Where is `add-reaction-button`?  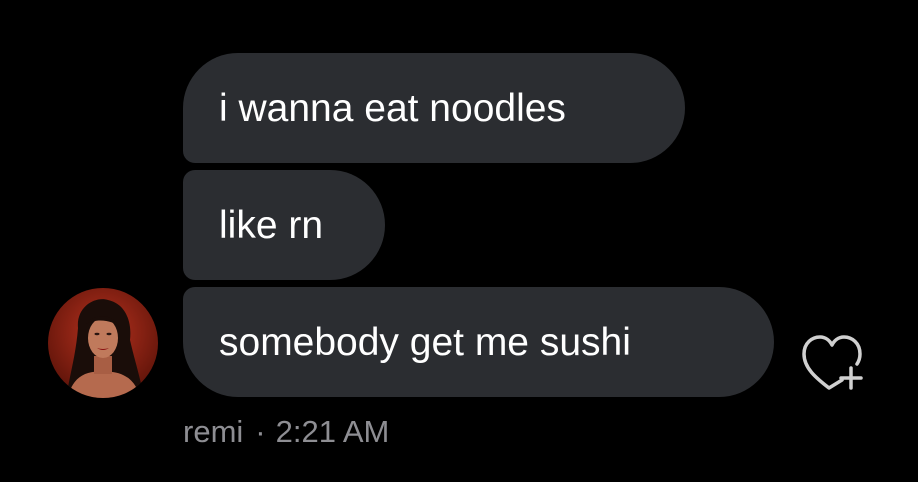 add-reaction-button is located at coordinates (833, 361).